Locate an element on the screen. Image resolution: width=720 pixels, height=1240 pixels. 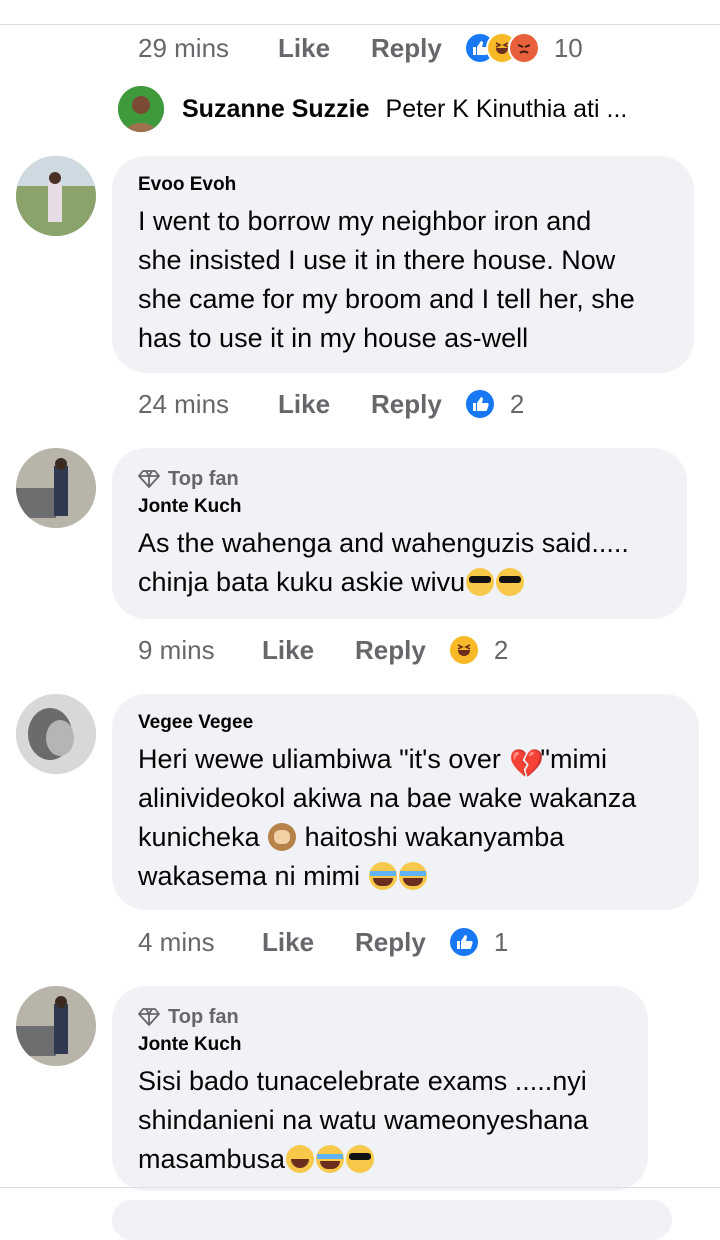
rolling-laughing-emoji-icon is located at coordinates (300, 1159).